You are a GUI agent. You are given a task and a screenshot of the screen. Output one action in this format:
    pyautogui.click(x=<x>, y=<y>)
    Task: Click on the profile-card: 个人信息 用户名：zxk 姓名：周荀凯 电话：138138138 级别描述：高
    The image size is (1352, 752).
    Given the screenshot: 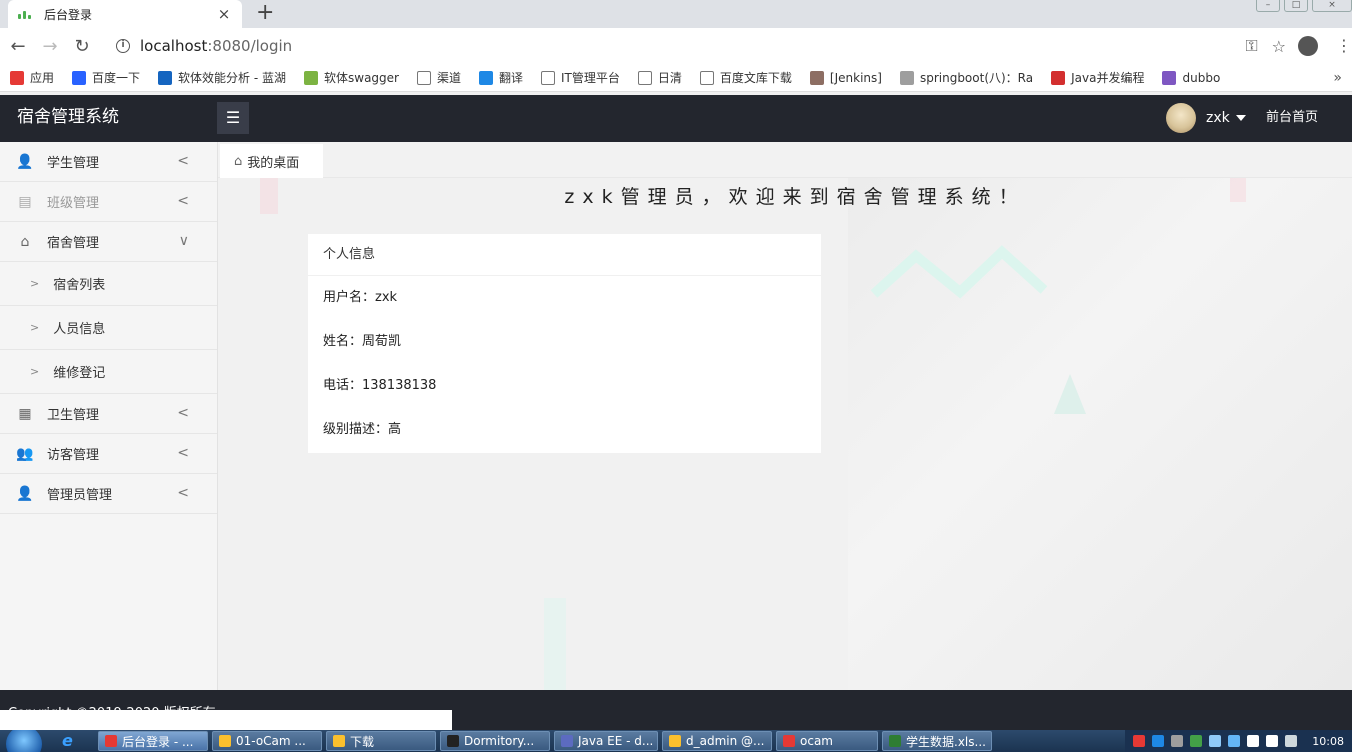 What is the action you would take?
    pyautogui.click(x=564, y=343)
    